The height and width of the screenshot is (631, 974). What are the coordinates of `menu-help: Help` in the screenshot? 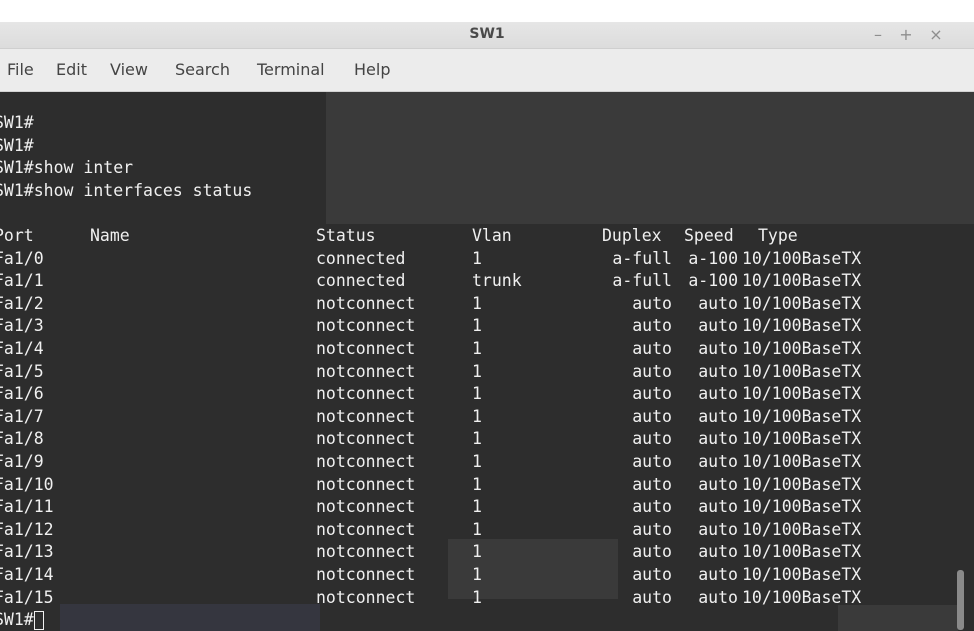 It's located at (372, 69).